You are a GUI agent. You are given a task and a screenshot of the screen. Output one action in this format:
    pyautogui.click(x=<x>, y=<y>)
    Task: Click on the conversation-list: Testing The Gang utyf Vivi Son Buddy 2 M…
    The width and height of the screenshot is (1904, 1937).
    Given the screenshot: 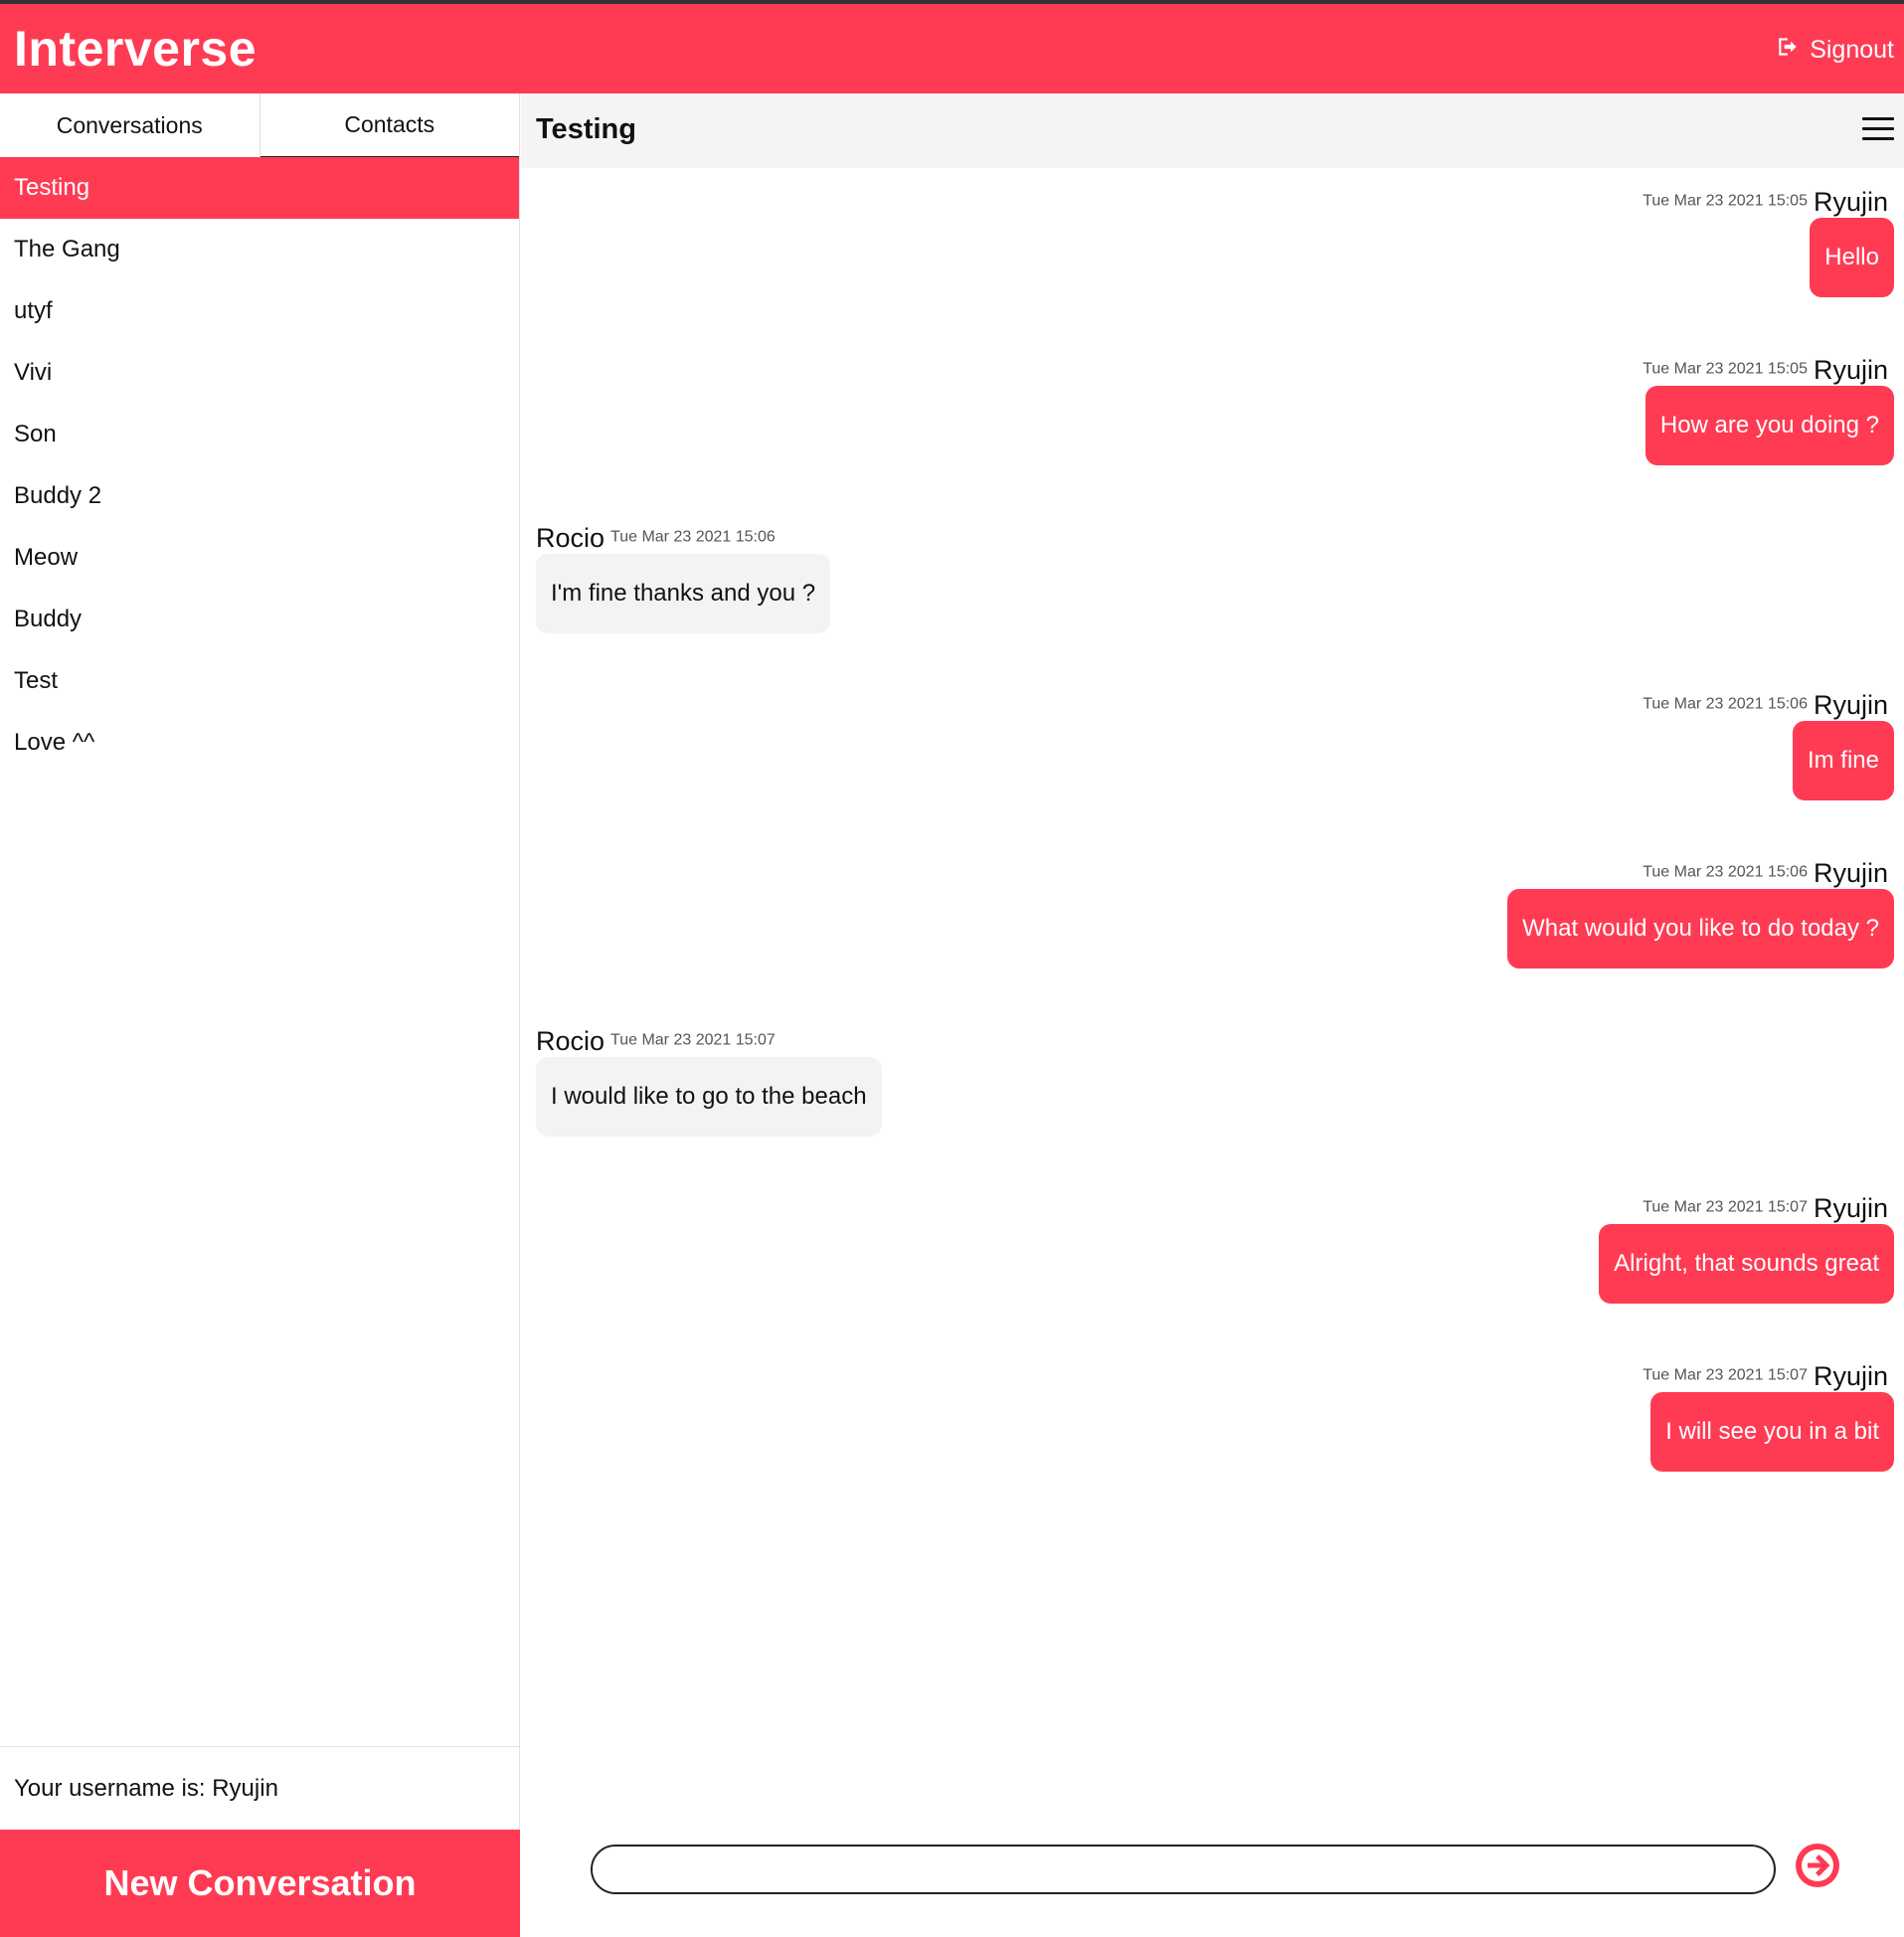 What is the action you would take?
    pyautogui.click(x=259, y=465)
    